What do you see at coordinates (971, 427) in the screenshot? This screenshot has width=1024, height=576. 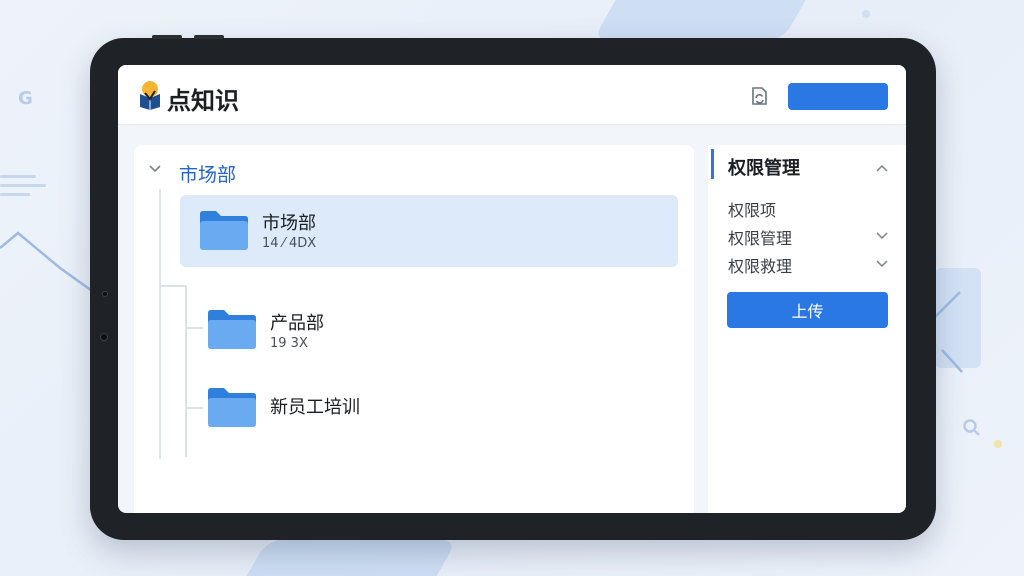 I see `background-search-icon` at bounding box center [971, 427].